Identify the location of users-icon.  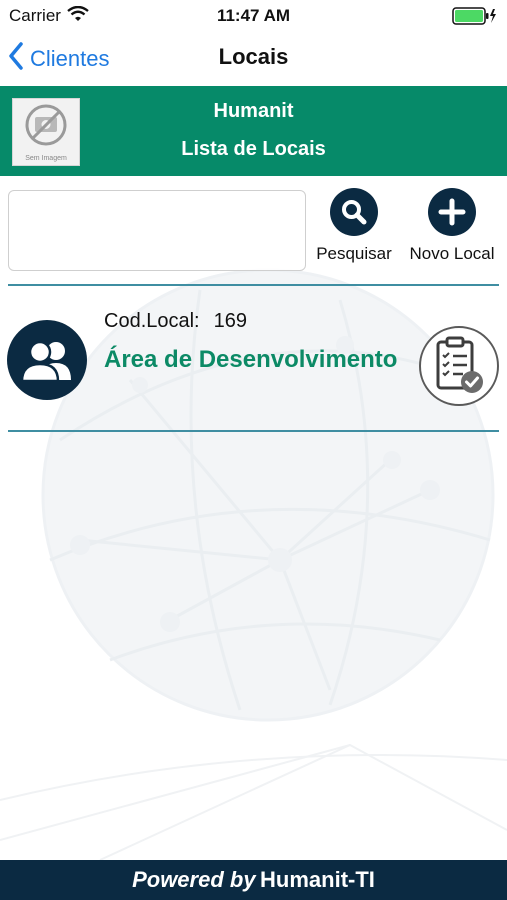
(47, 360).